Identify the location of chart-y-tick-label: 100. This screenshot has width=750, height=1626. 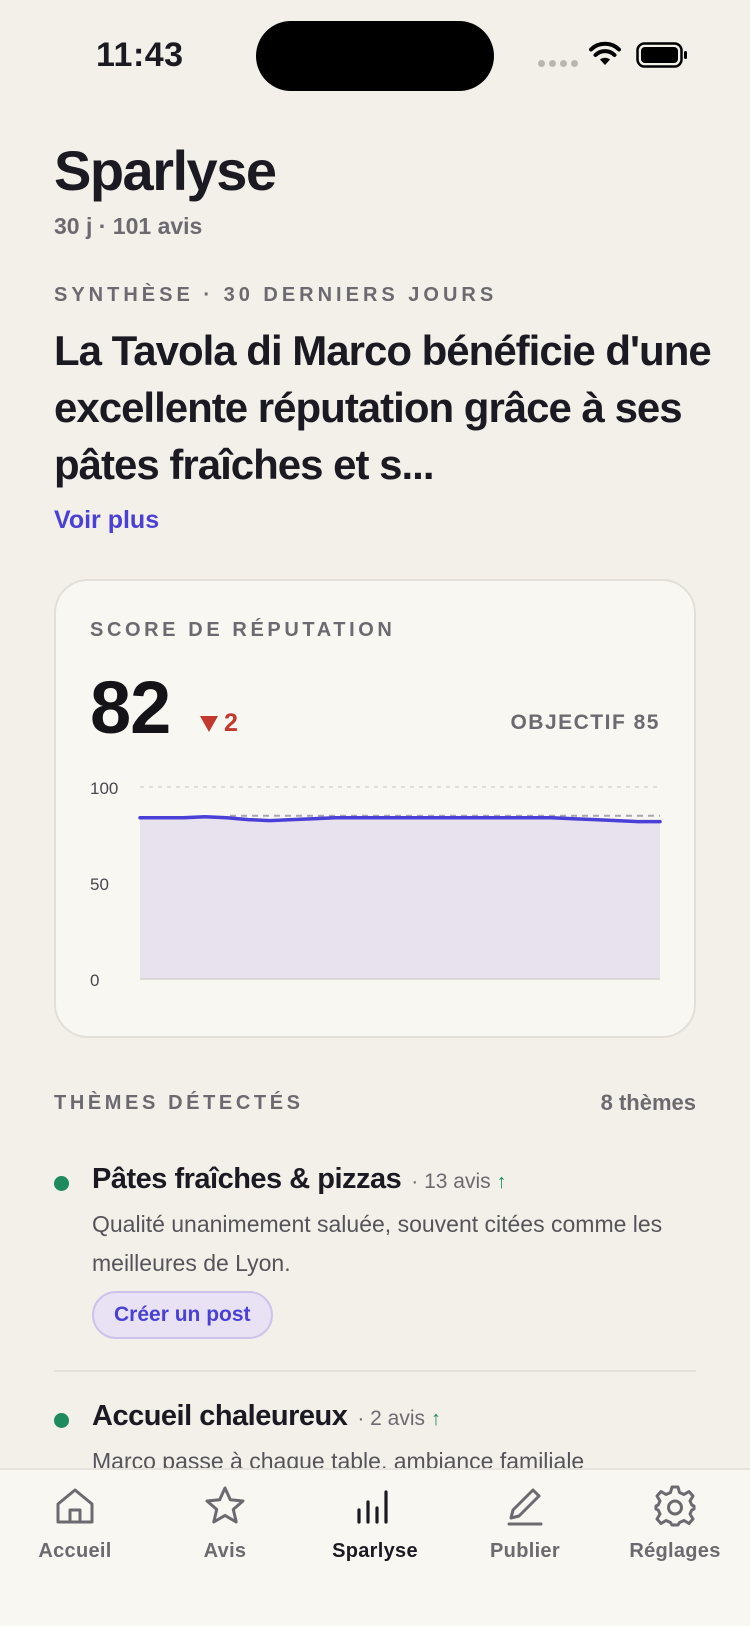
(104, 788).